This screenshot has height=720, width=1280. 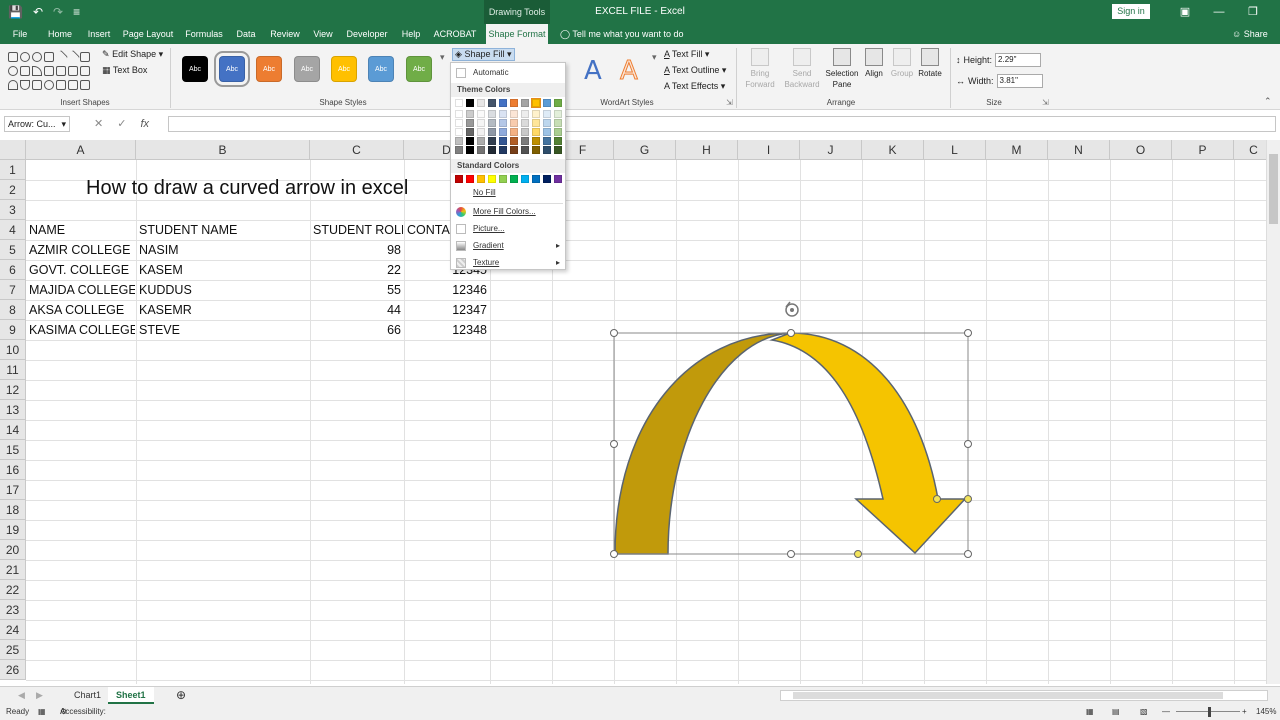 I want to click on column-header-m: M, so click(x=1017, y=150).